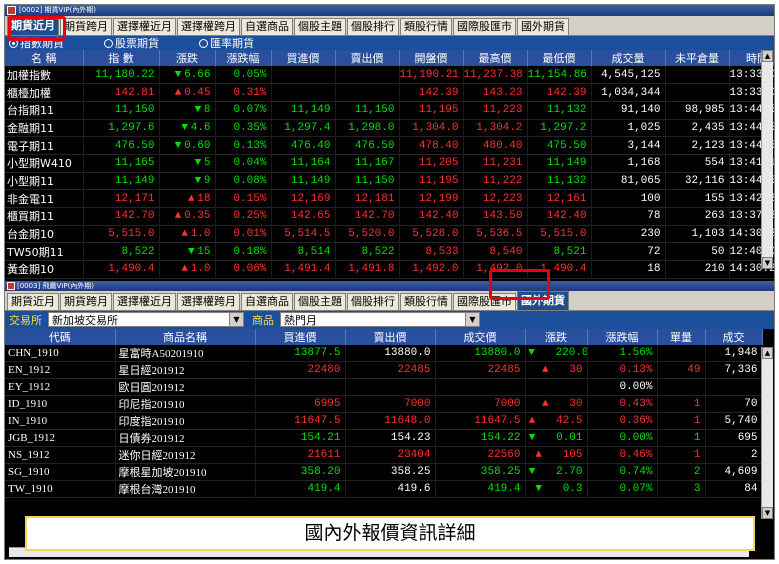 This screenshot has width=779, height=564. What do you see at coordinates (697, 58) in the screenshot?
I see `column-header: 未平倉量` at bounding box center [697, 58].